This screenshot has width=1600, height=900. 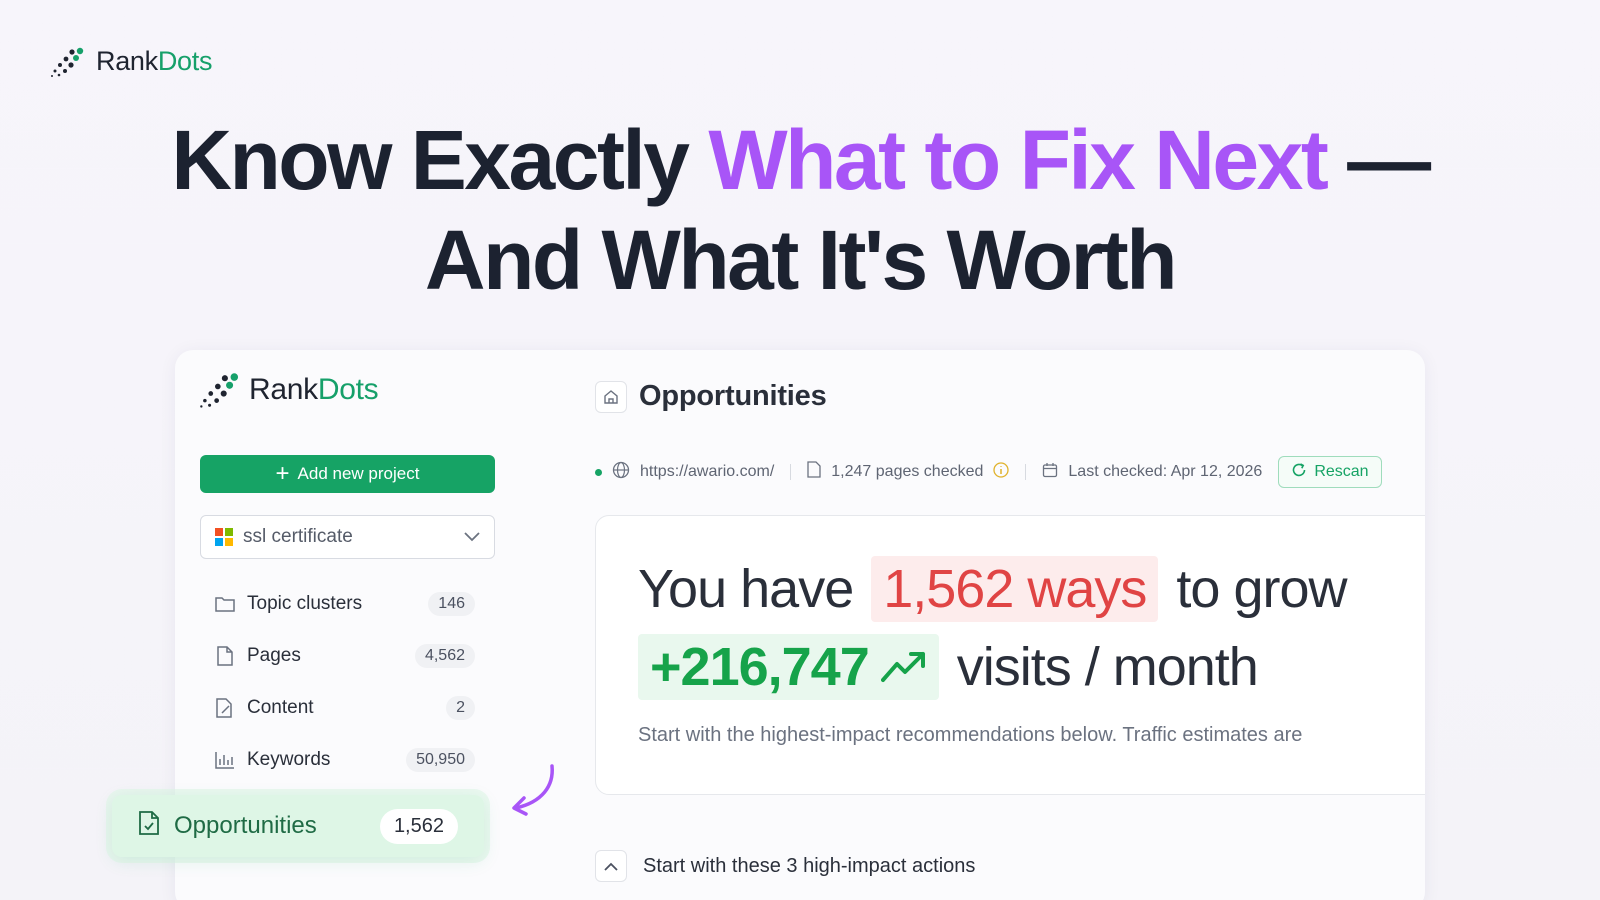 What do you see at coordinates (282, 473) in the screenshot?
I see `plus-icon: +` at bounding box center [282, 473].